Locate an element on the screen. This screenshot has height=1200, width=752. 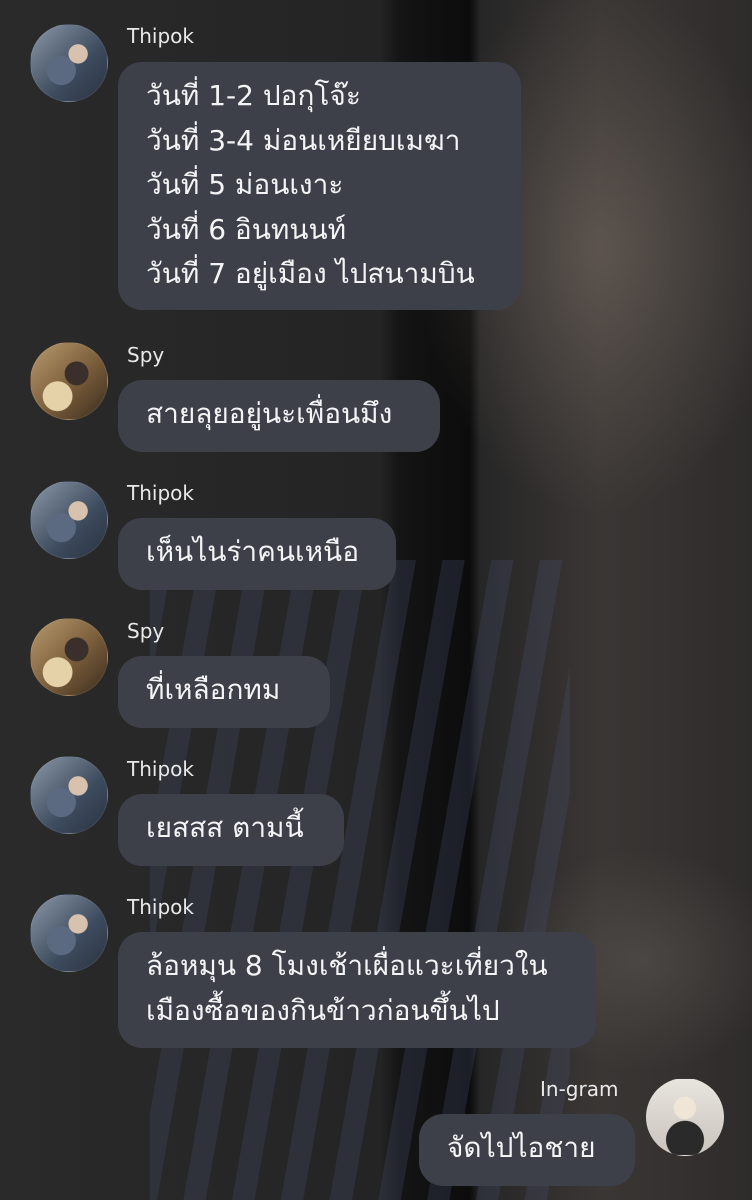
message-bubble: เยสสส ตามนี้ is located at coordinates (231, 830).